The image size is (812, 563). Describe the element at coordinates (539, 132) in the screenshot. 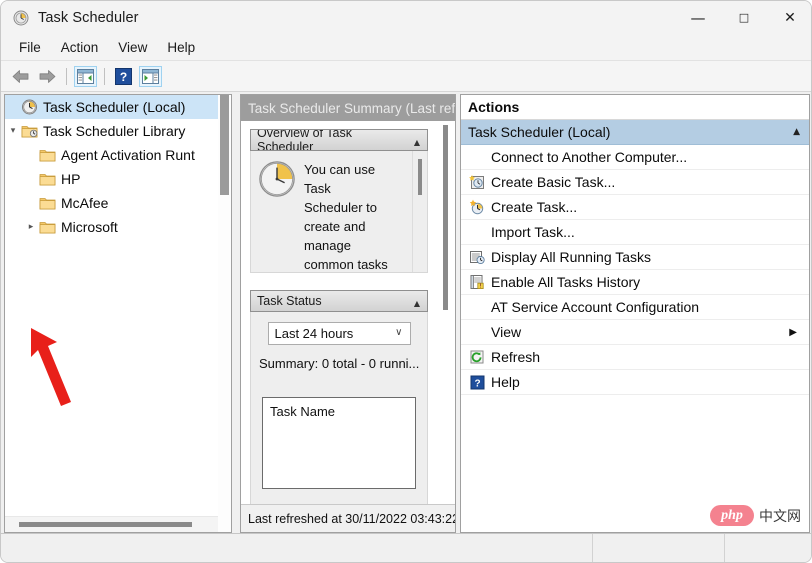

I see `actions-group-label: Task Scheduler (Local)` at that location.